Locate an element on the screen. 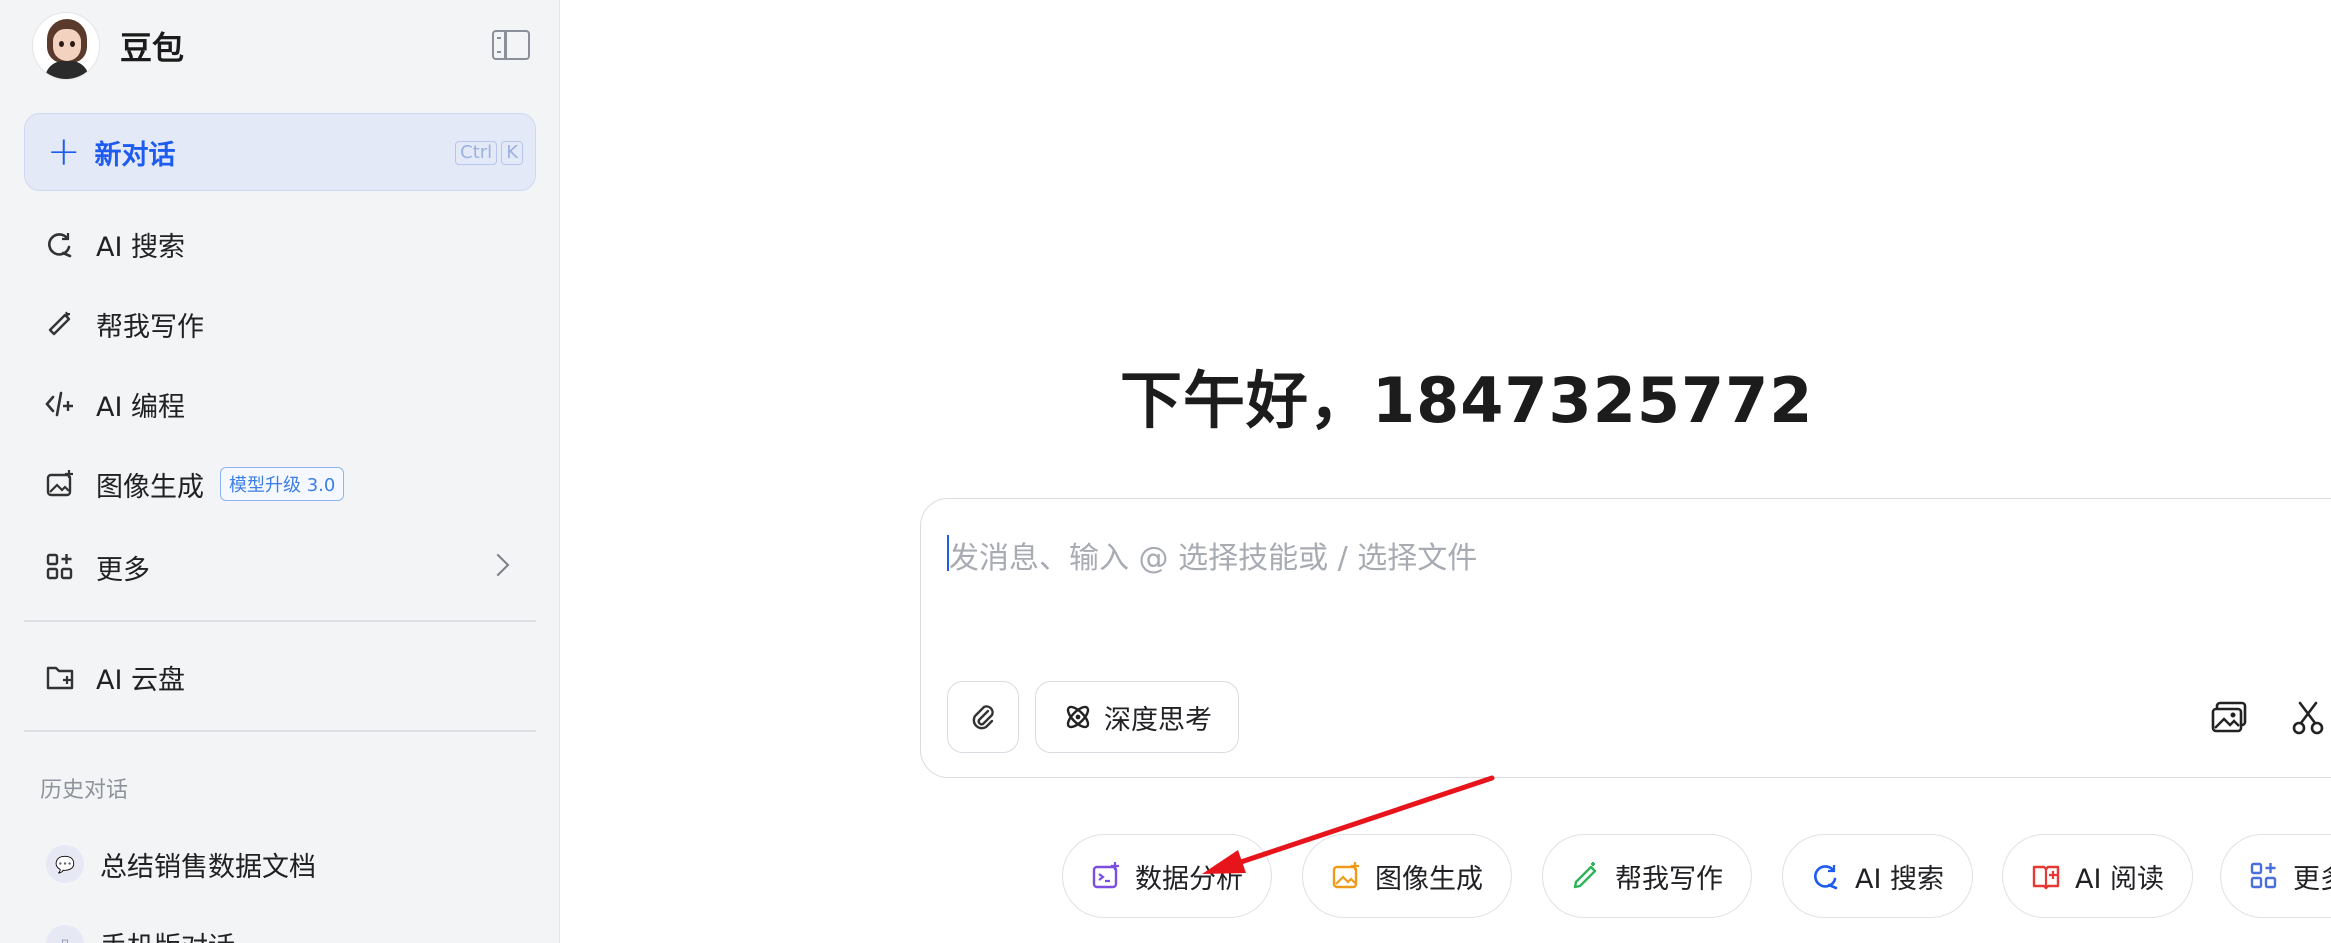 Image resolution: width=2331 pixels, height=943 pixels. chip-ai-search: AI 搜索 is located at coordinates (1878, 876).